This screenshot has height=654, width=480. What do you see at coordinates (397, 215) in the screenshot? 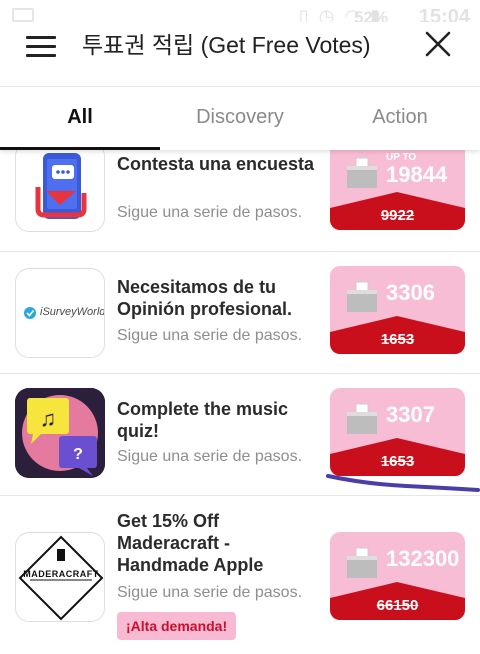
I see `old-vote-amount: 9922` at bounding box center [397, 215].